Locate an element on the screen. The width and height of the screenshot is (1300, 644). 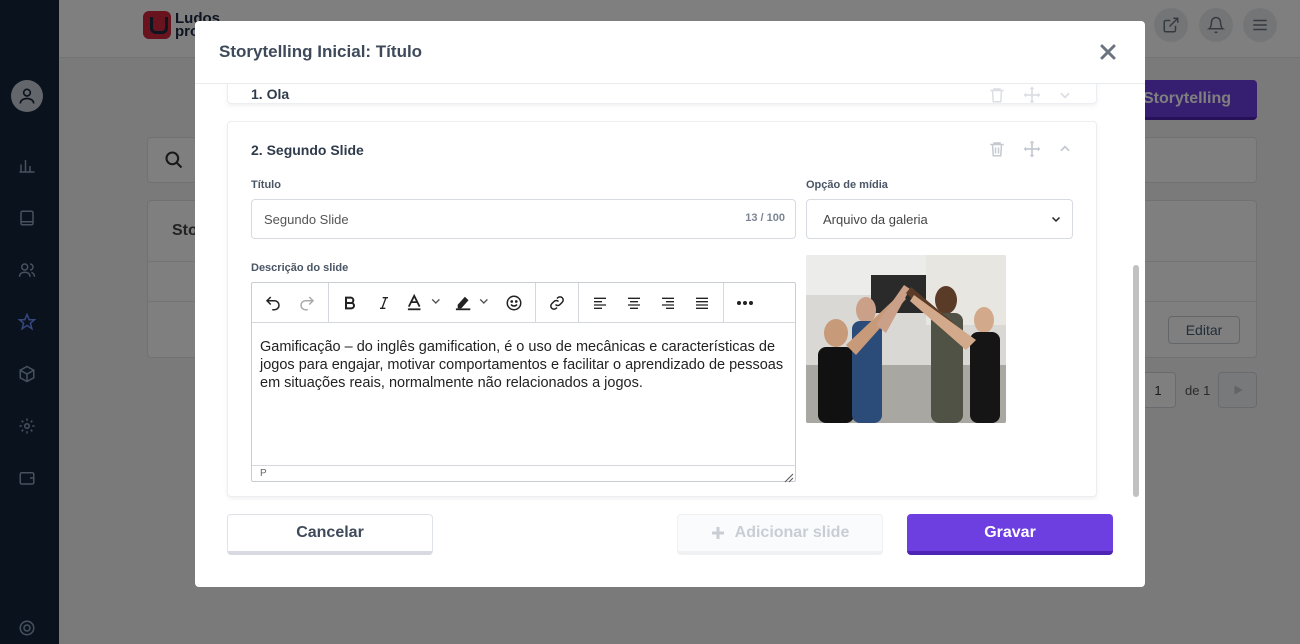
align-center-icon is located at coordinates (634, 303).